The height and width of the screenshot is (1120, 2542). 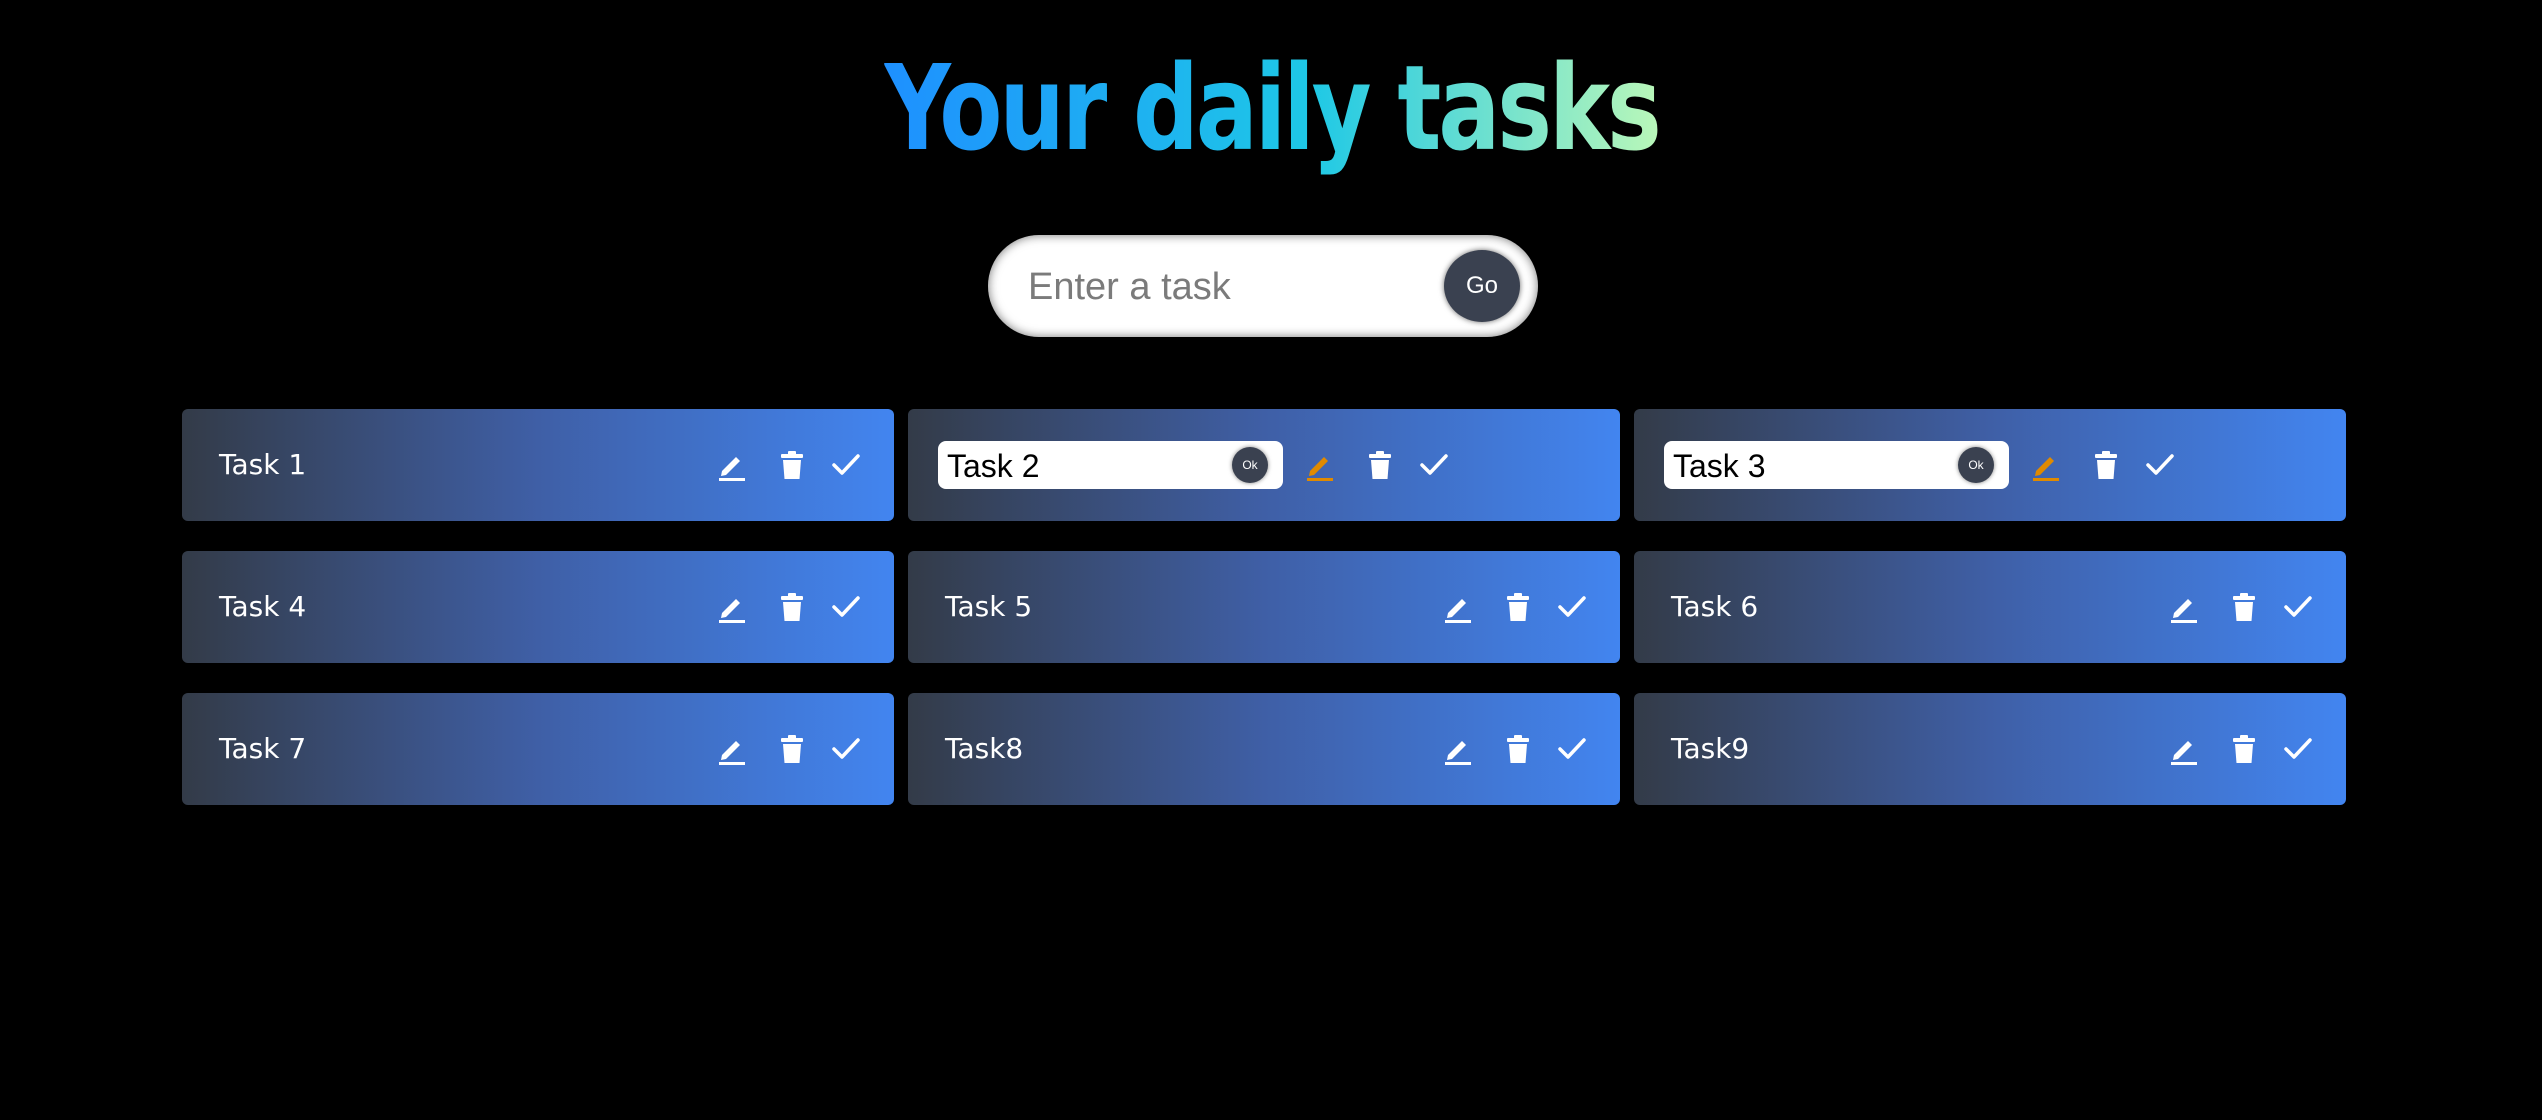 I want to click on task-input-bar: Go, so click(x=1263, y=286).